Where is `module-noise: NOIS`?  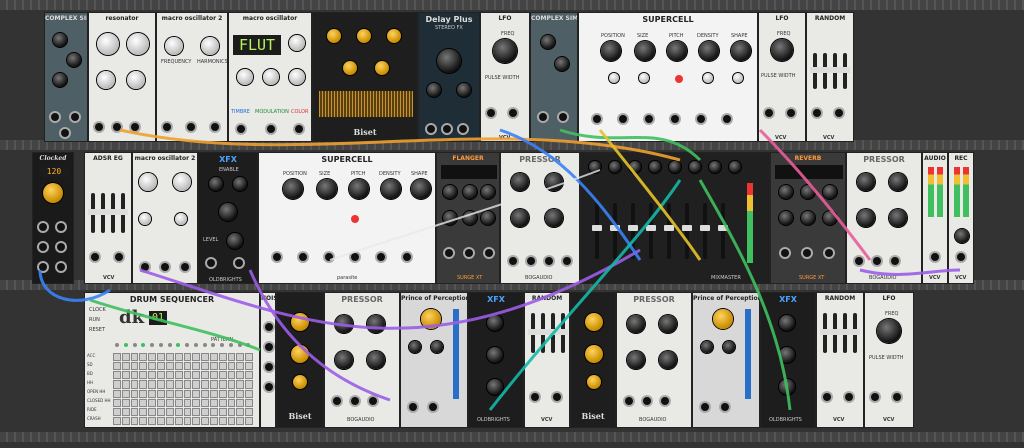 module-noise: NOIS is located at coordinates (268, 360).